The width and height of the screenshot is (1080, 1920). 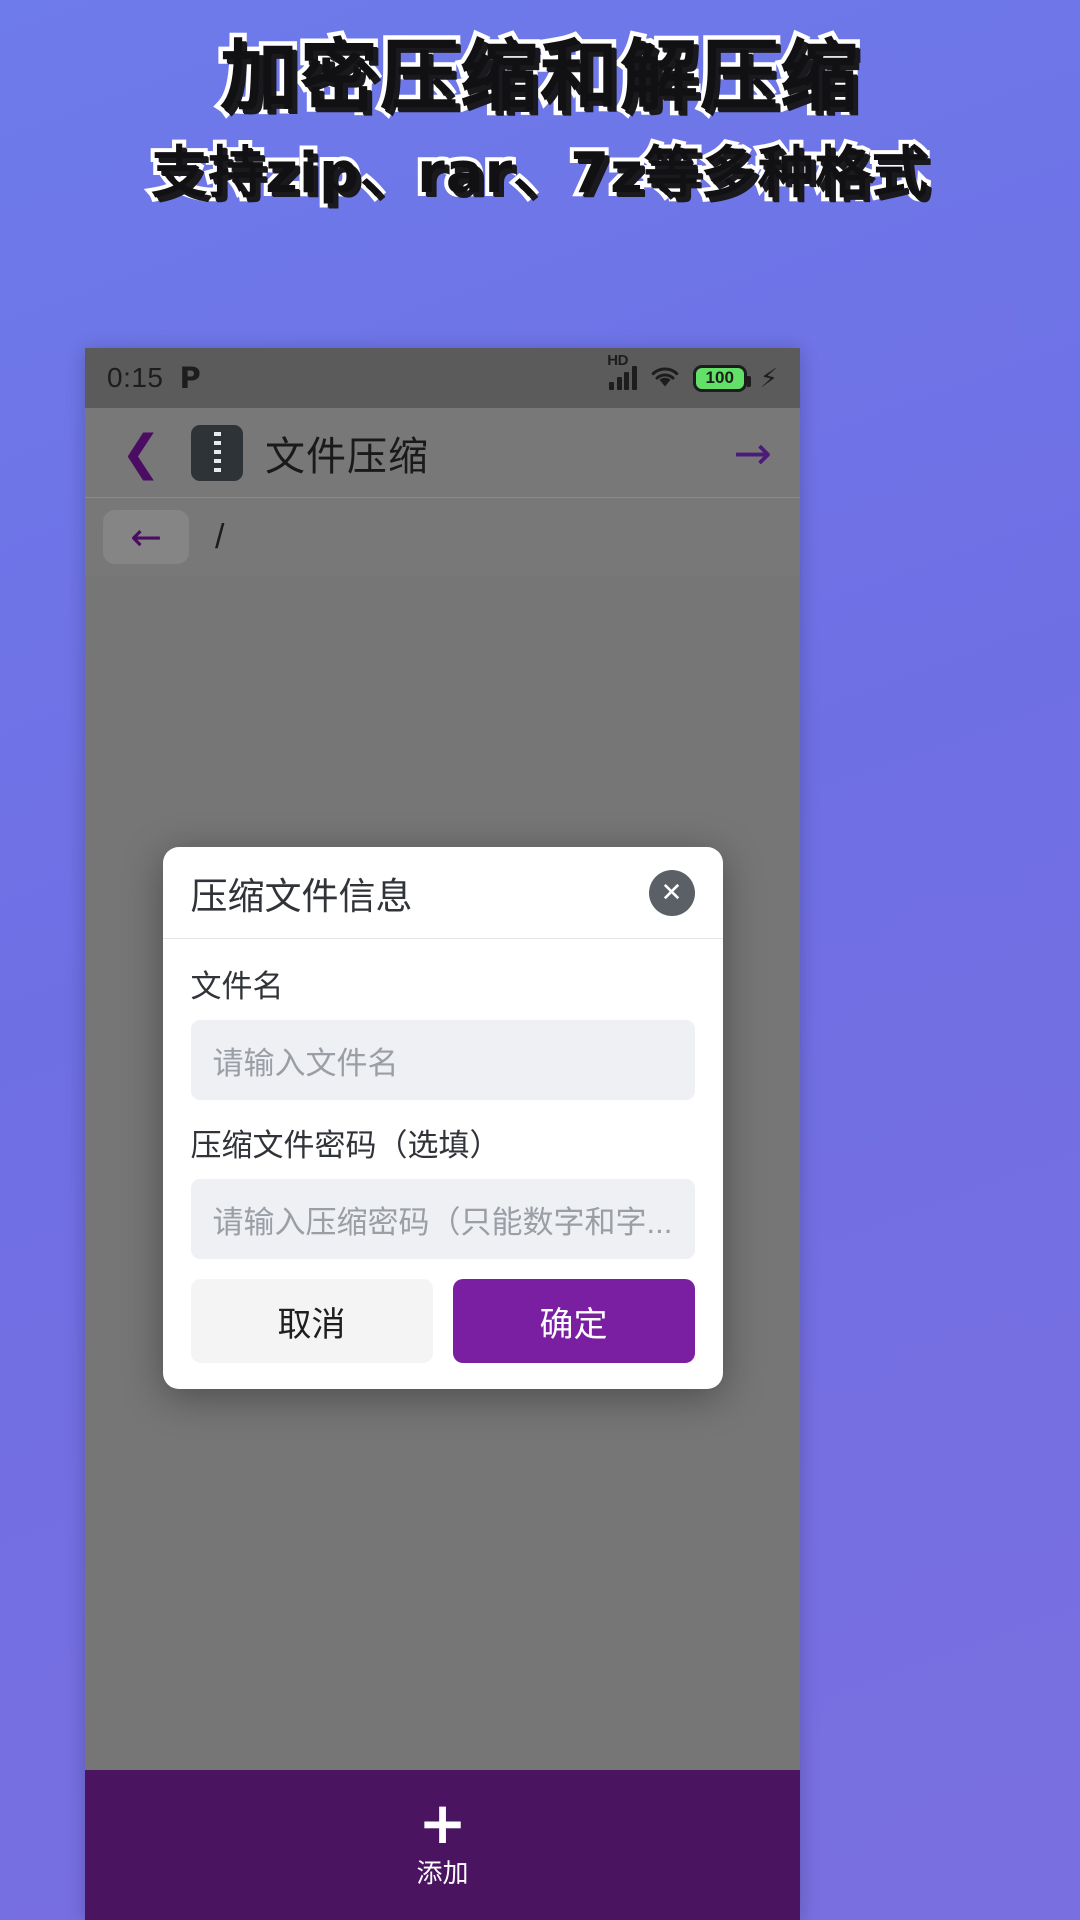 I want to click on filename-input: 请输入文件名, so click(x=442, y=1060).